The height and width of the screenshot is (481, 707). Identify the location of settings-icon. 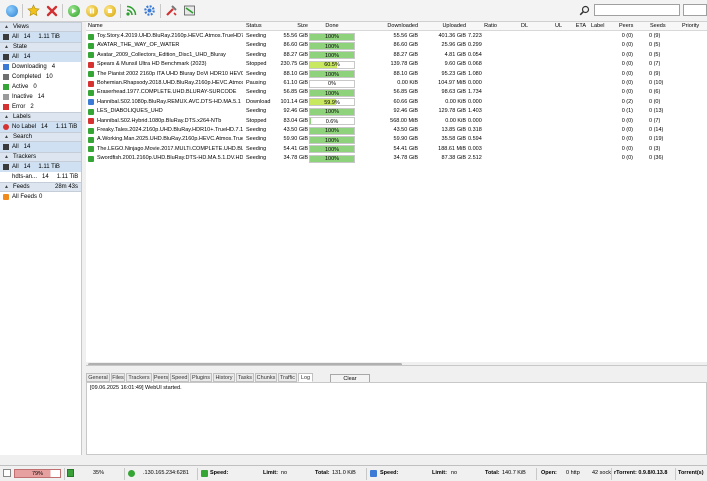
(149, 10).